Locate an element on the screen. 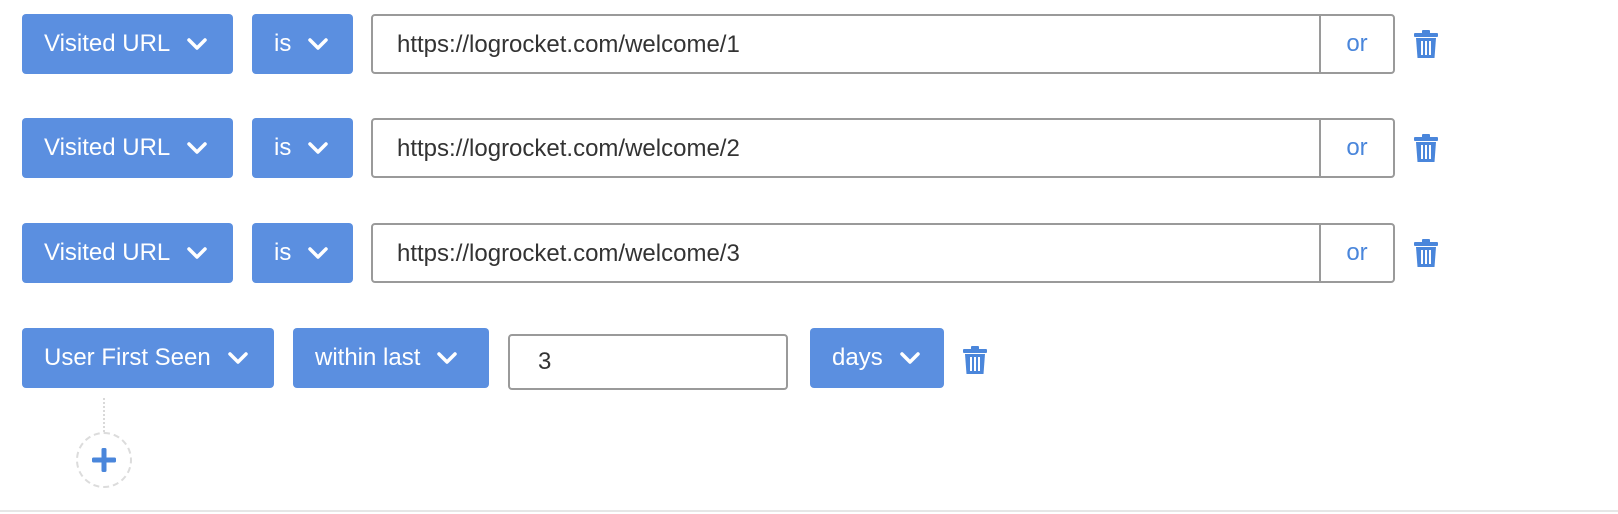 The image size is (1618, 514). connector-line is located at coordinates (104, 415).